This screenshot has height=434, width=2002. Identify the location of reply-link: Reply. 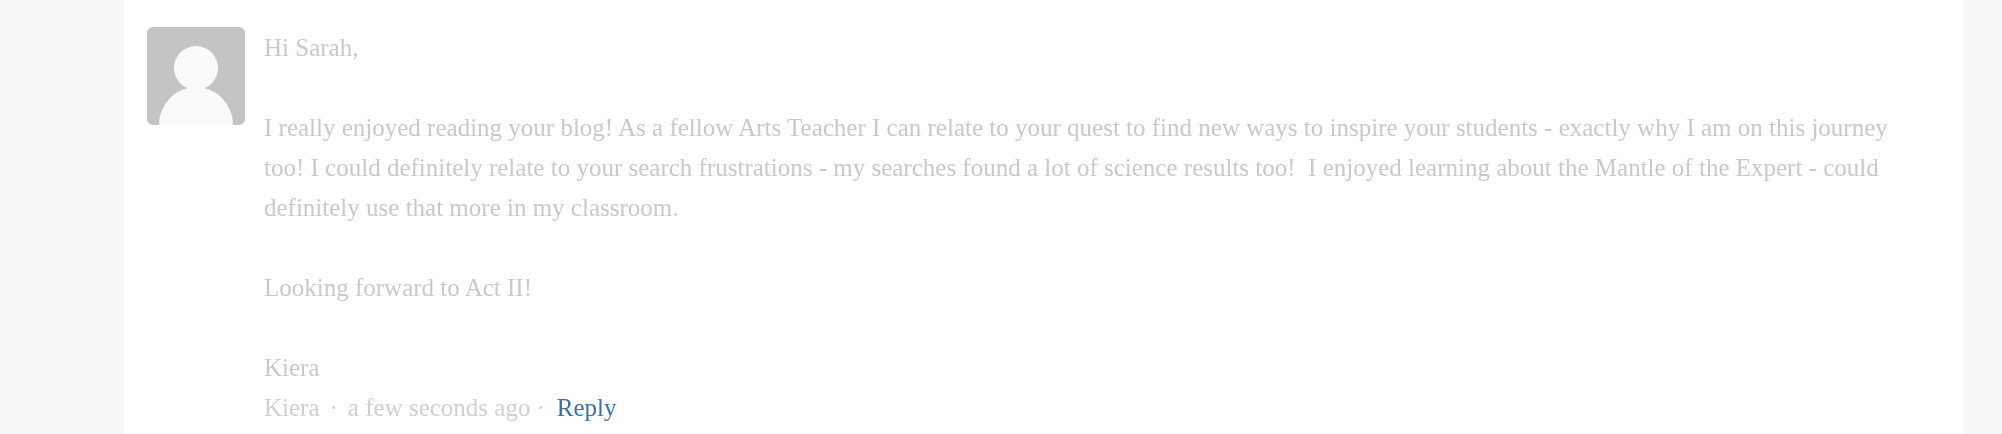
(586, 408).